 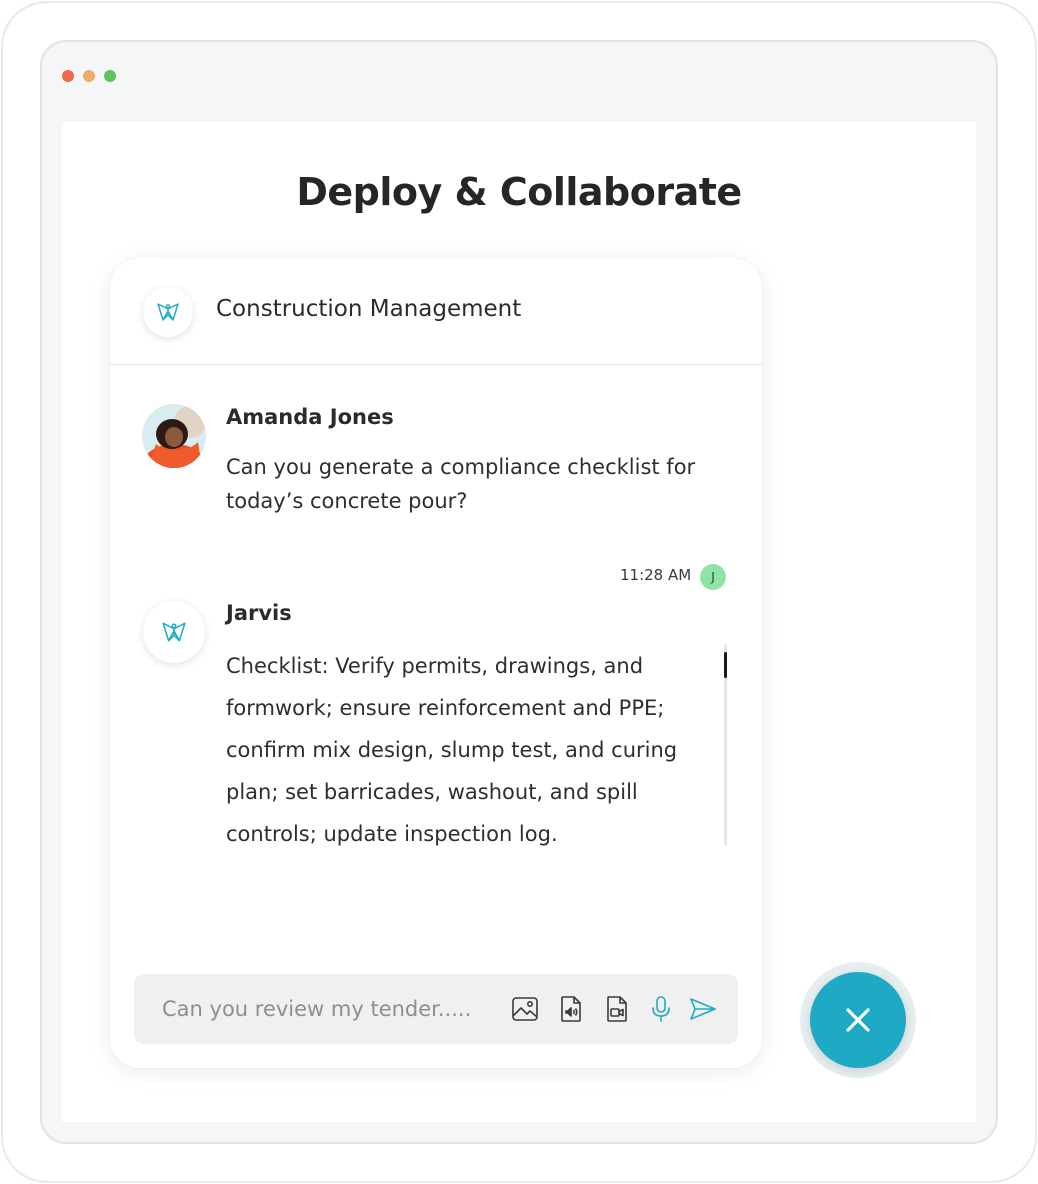 What do you see at coordinates (310, 417) in the screenshot?
I see `sender-name: Amanda Jones` at bounding box center [310, 417].